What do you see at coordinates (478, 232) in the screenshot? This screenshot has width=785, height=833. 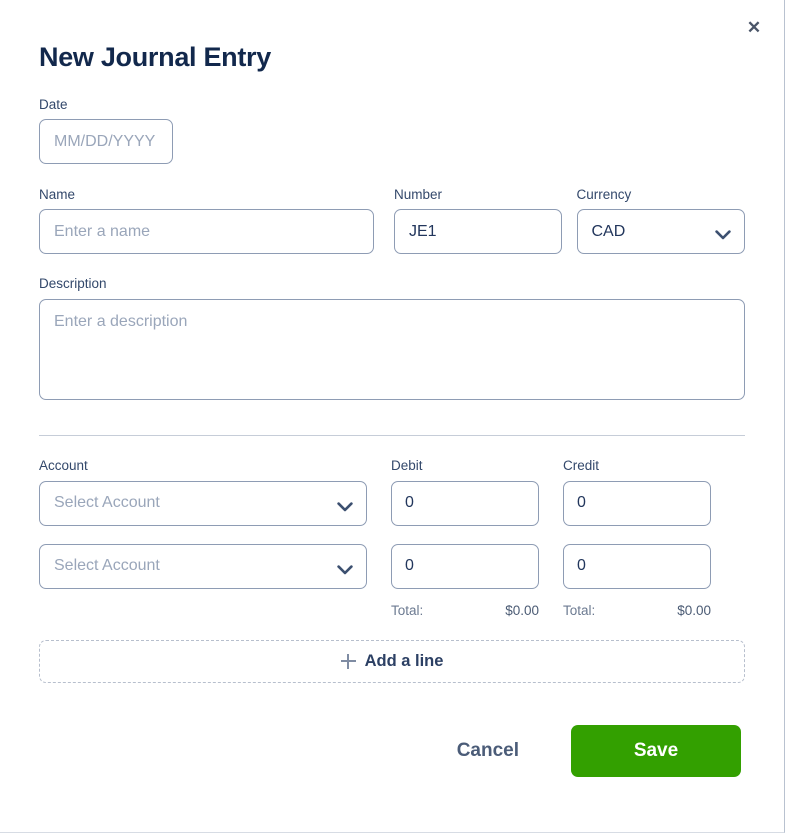 I see `number-input` at bounding box center [478, 232].